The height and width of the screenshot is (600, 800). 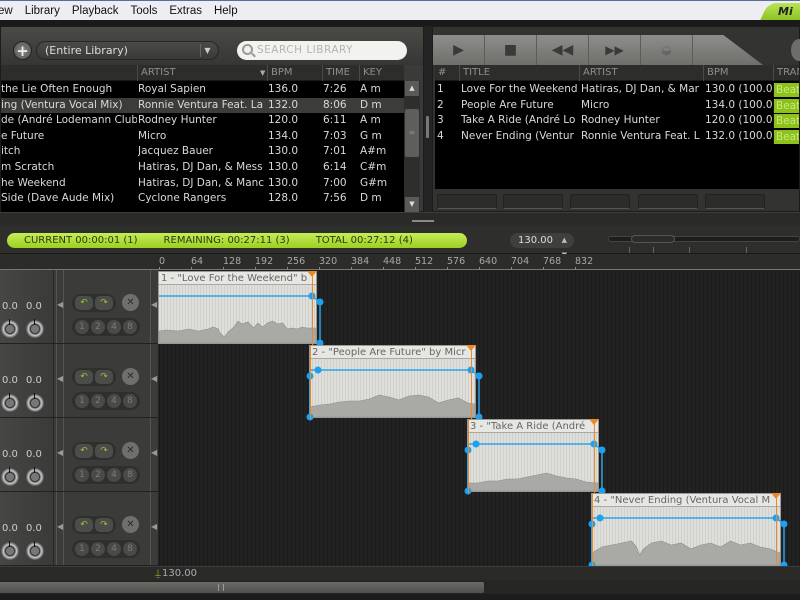 I want to click on menu-playback: Playback, so click(x=95, y=11).